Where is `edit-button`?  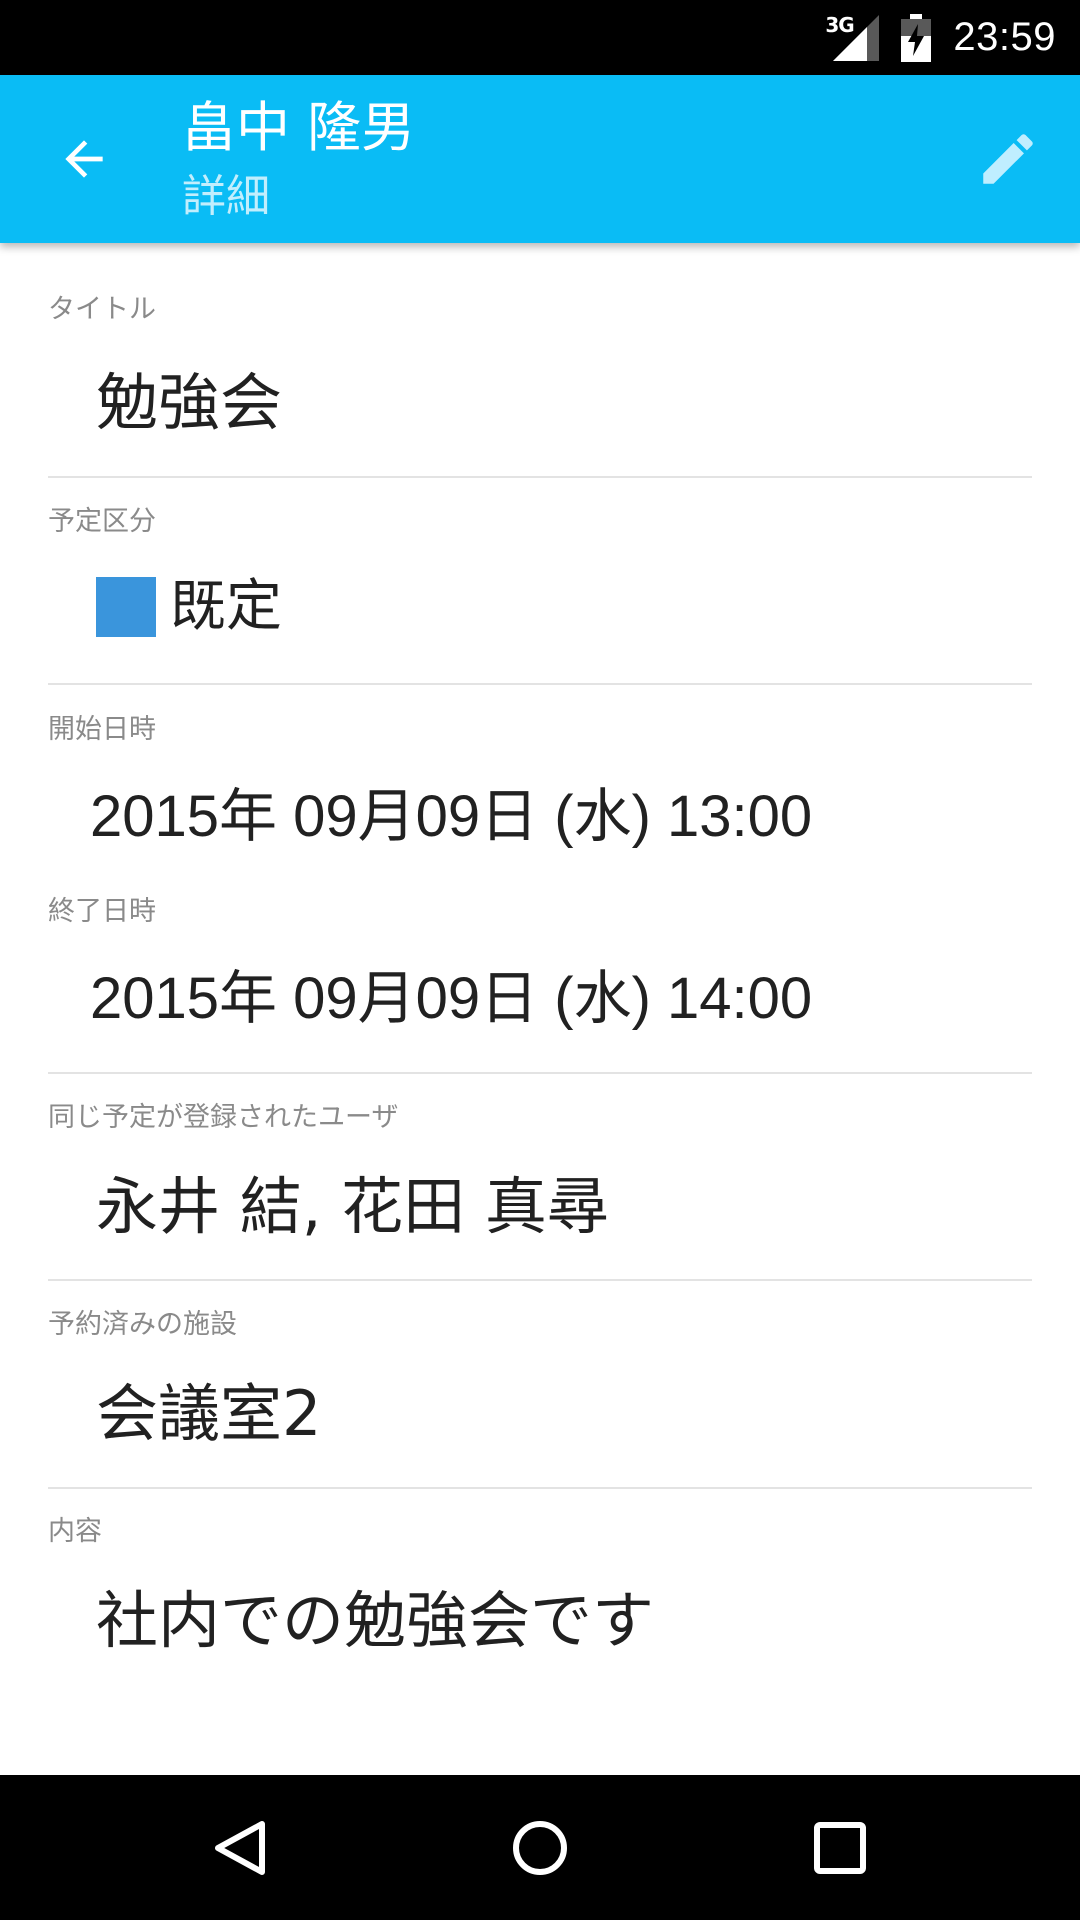 edit-button is located at coordinates (1008, 159).